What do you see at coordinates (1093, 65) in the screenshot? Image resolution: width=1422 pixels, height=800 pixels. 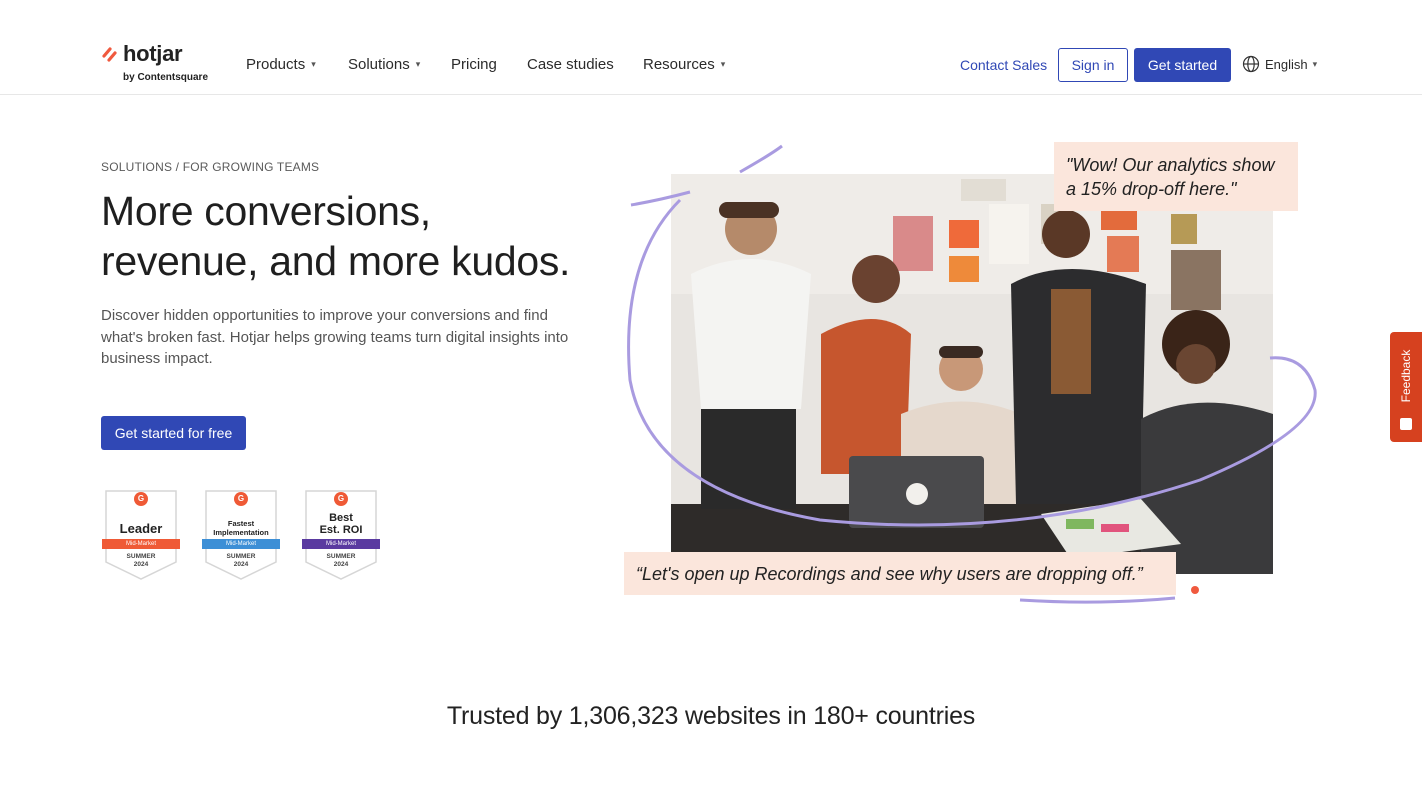 I see `sign-in-button: Sign in` at bounding box center [1093, 65].